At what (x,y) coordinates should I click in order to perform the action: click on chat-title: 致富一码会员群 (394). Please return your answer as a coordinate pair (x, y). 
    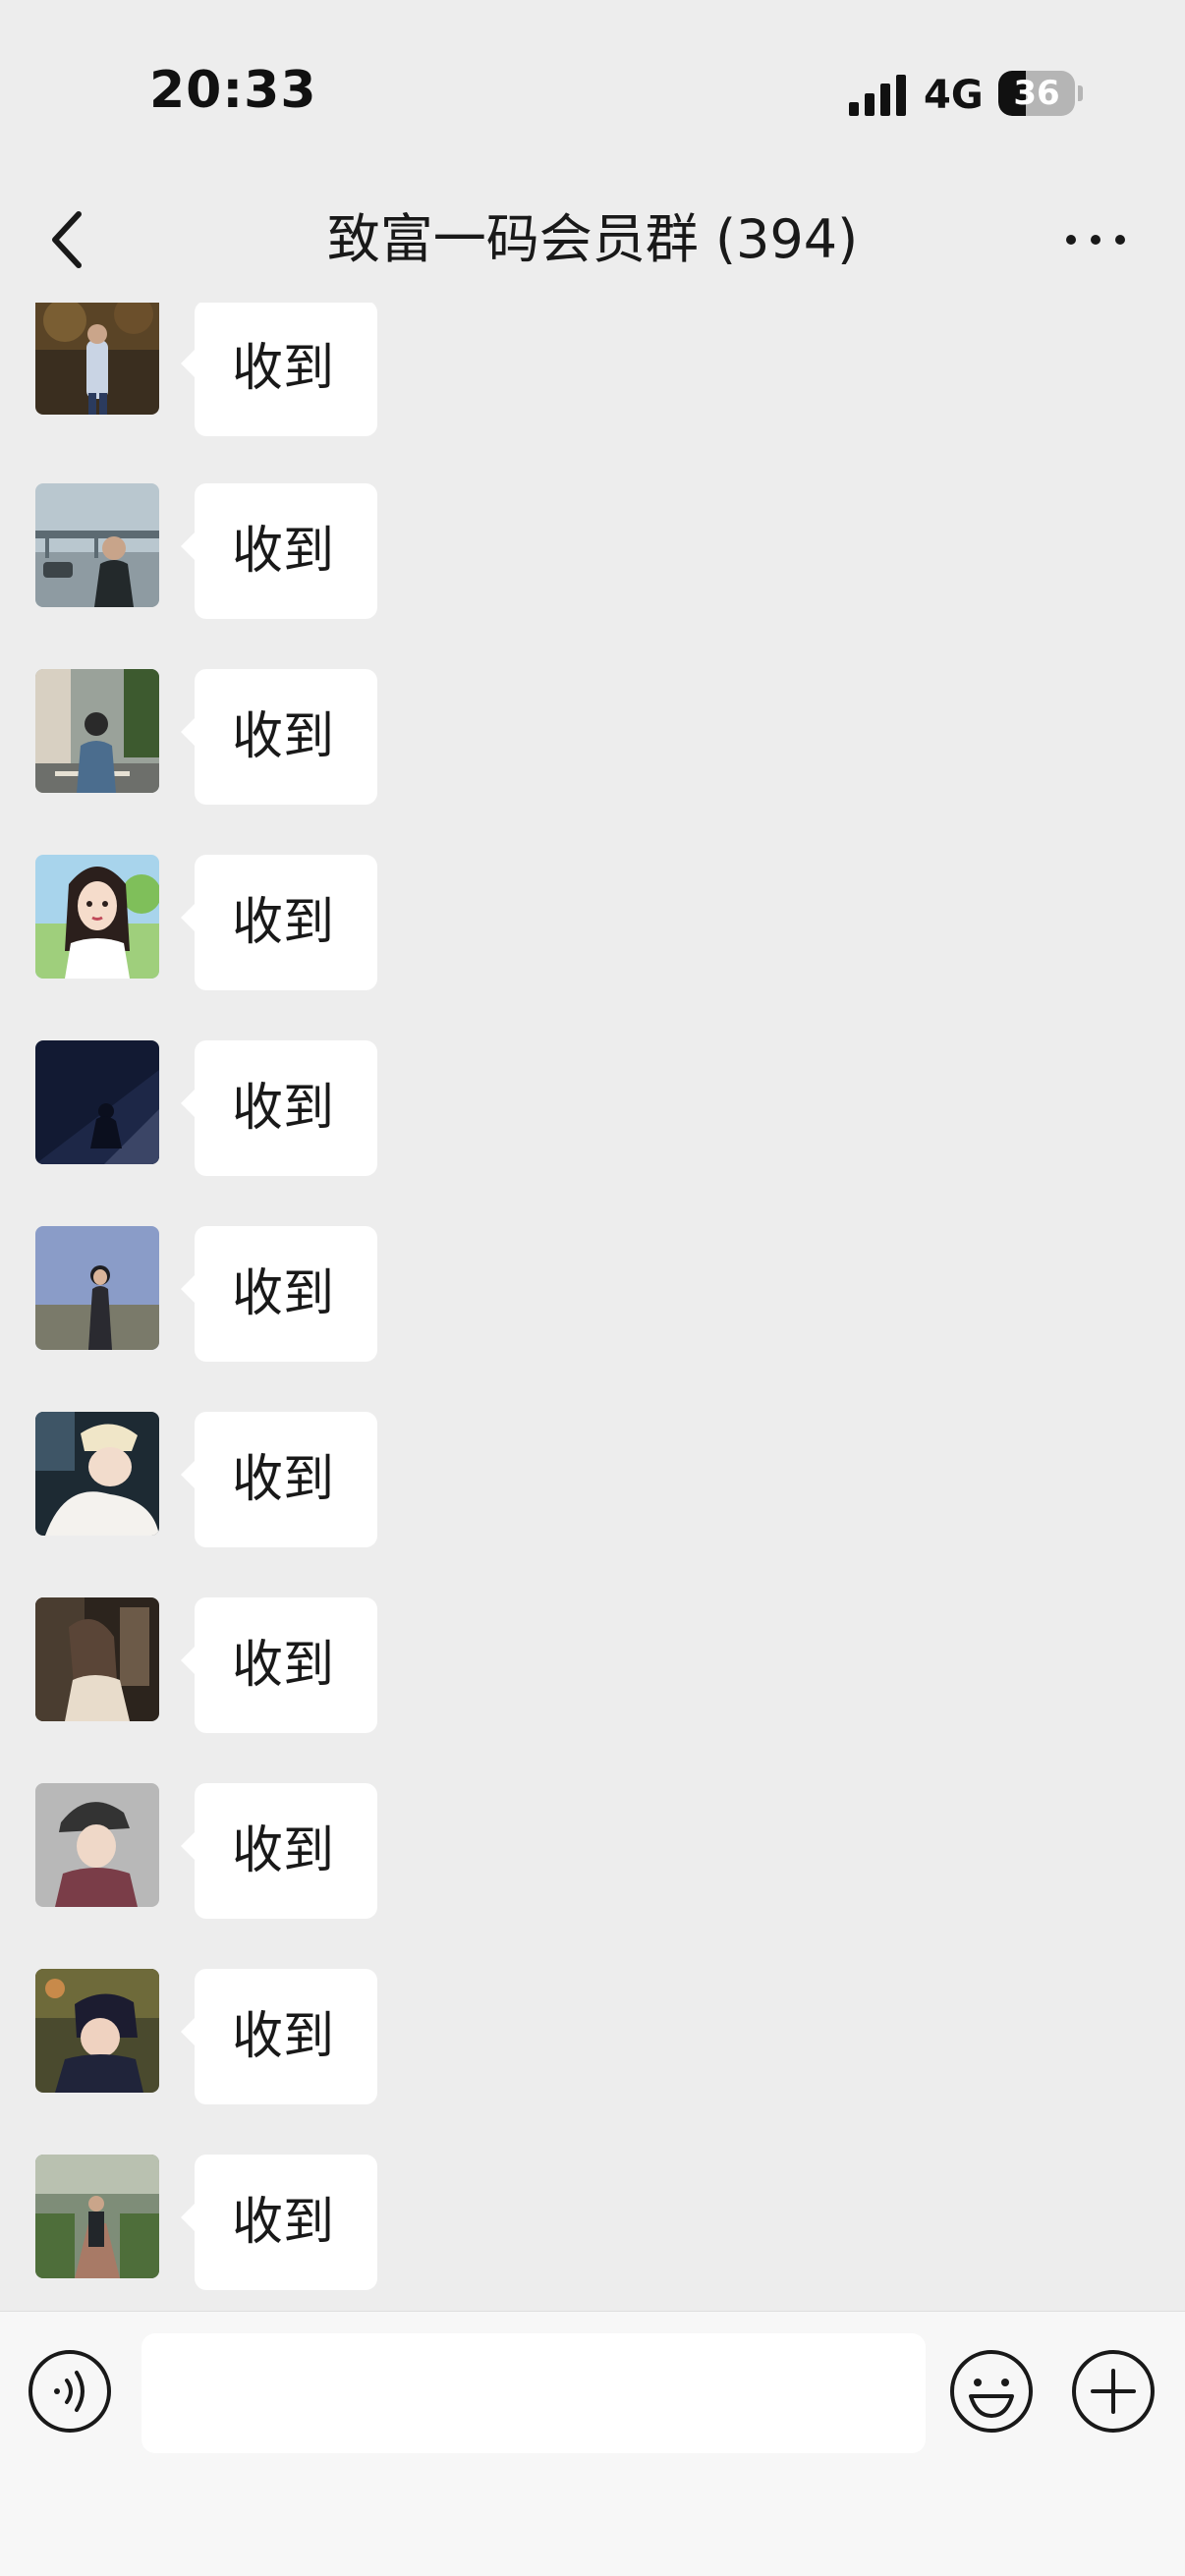
    Looking at the image, I should click on (592, 239).